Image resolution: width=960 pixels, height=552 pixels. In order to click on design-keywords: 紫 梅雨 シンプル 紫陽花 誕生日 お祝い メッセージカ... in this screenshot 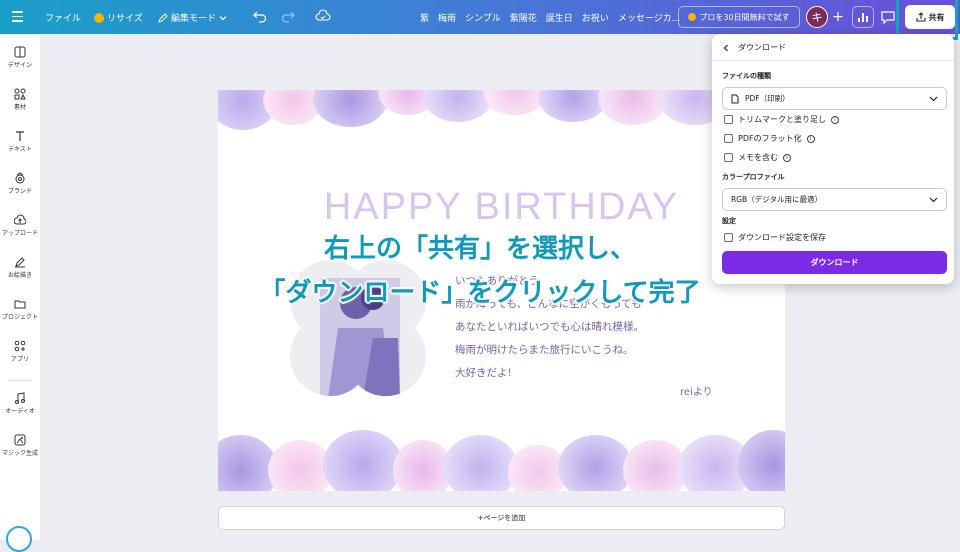, I will do `click(550, 17)`.